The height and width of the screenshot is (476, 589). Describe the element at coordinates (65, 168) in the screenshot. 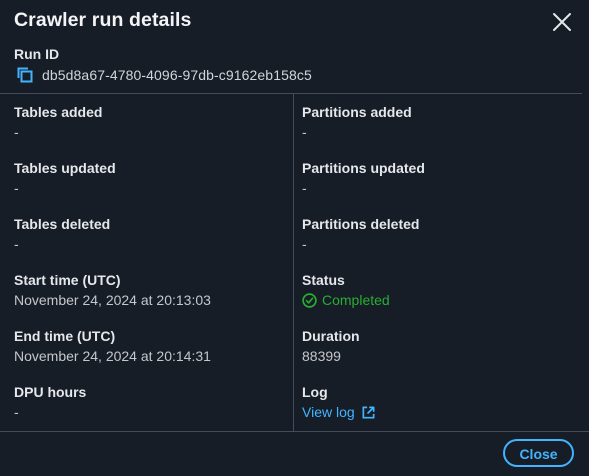

I see `tables-updated-label: Tables updated` at that location.